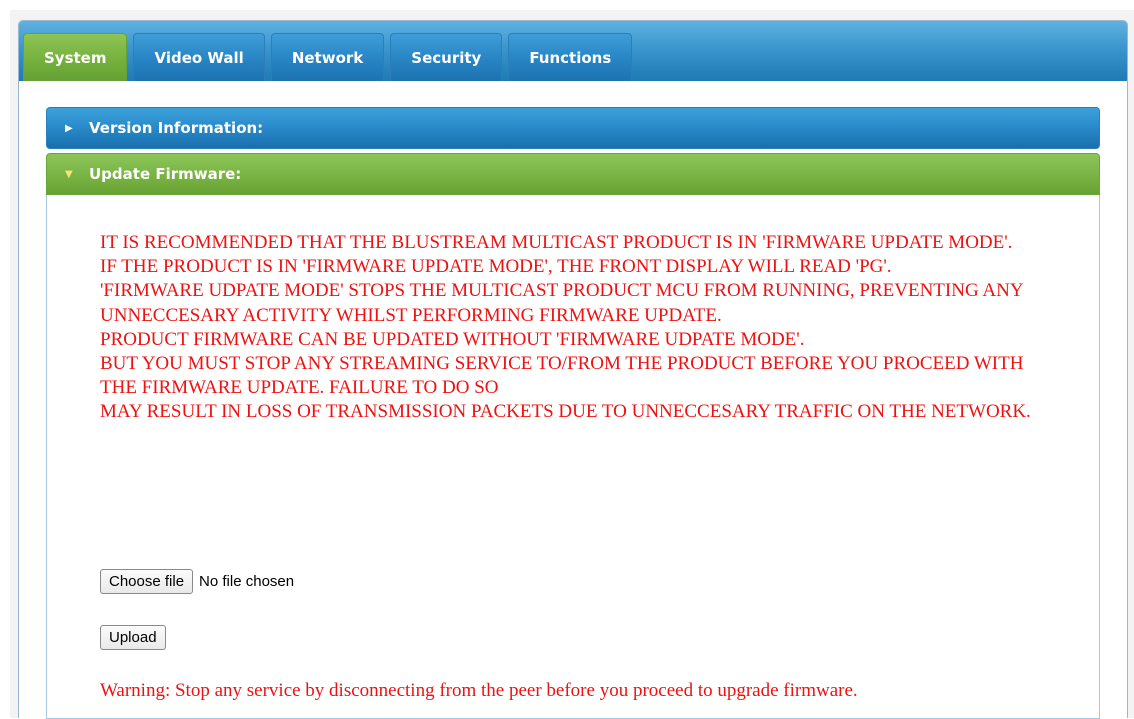  What do you see at coordinates (69, 174) in the screenshot?
I see `triangle-down-icon: ▼` at bounding box center [69, 174].